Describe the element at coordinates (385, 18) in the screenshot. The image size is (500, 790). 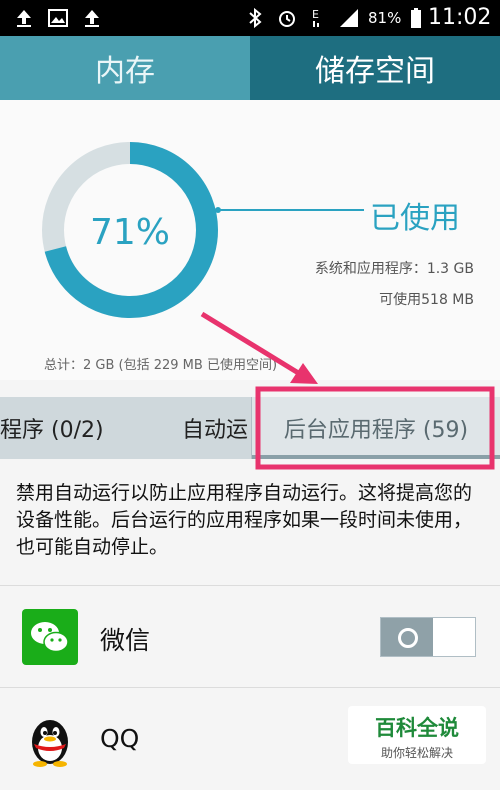
I see `battery-percent: 81%` at that location.